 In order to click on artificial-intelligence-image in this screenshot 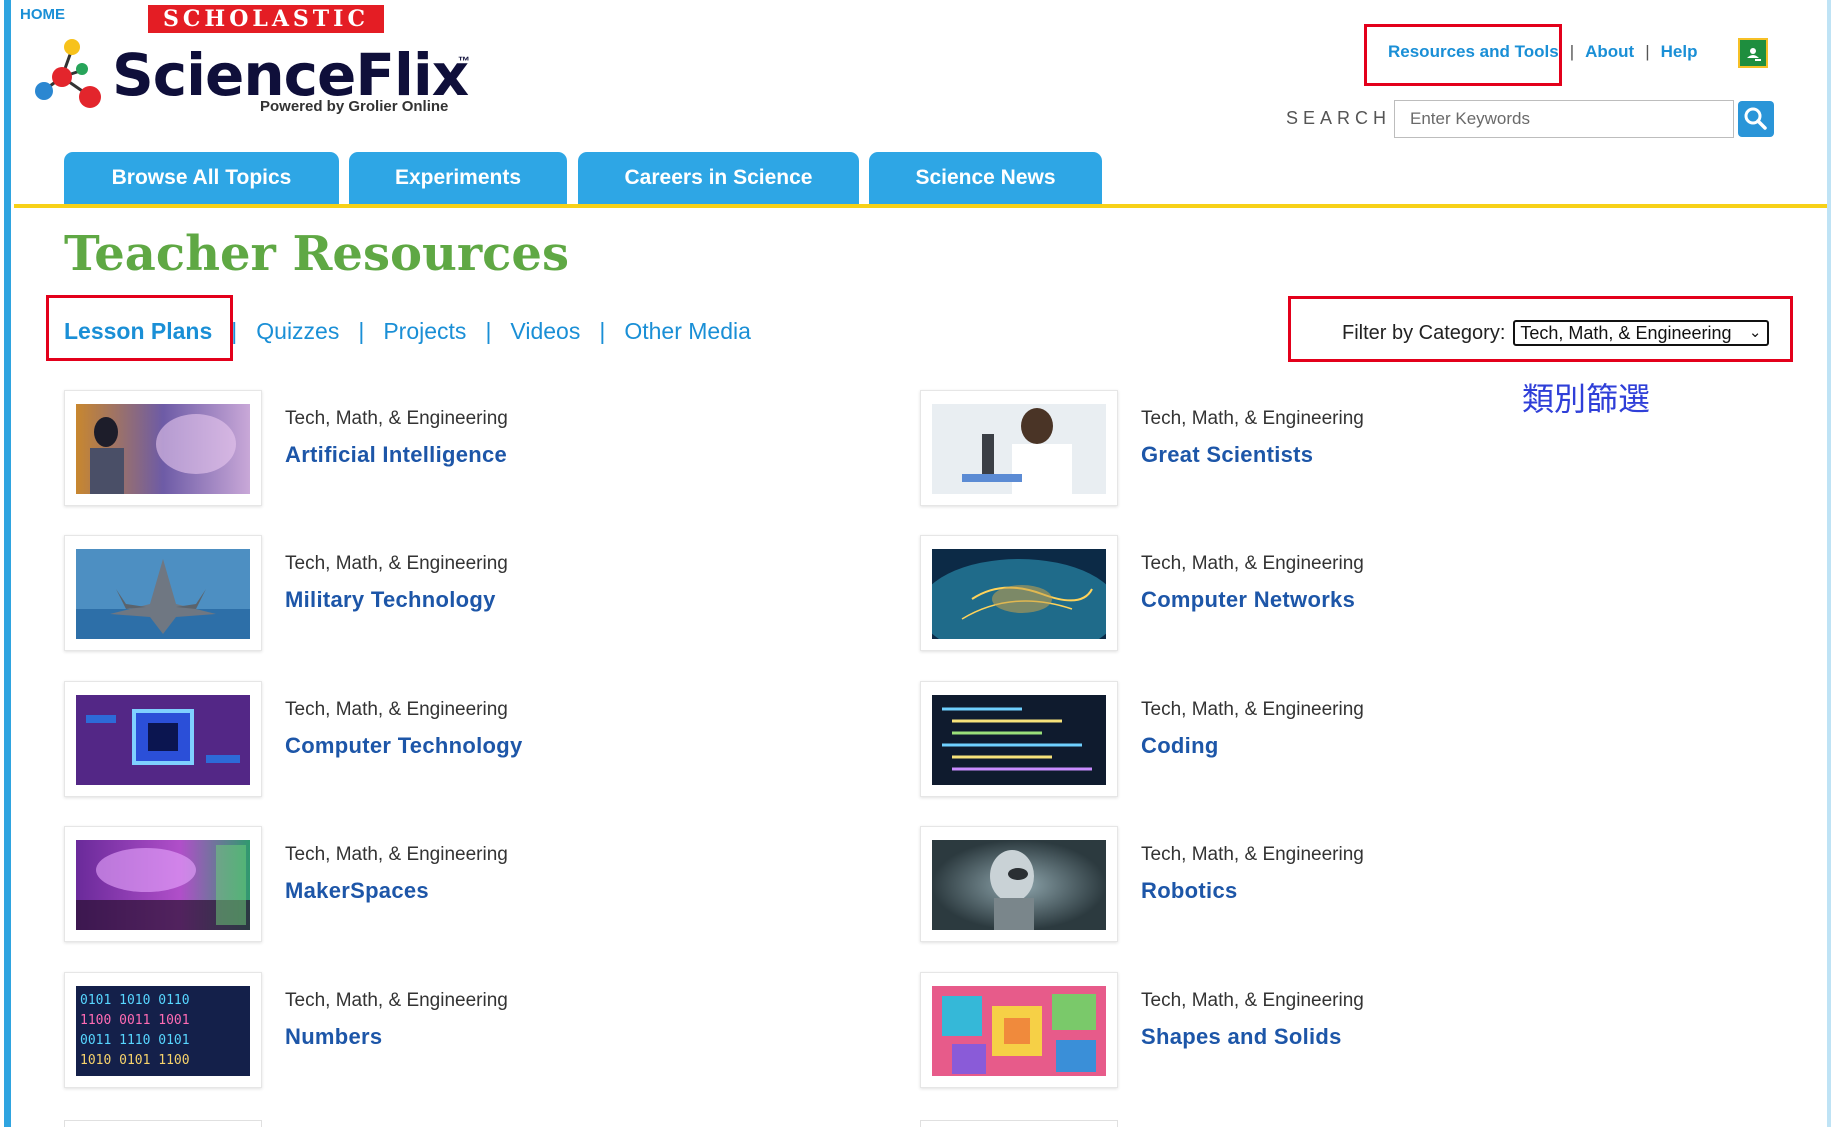, I will do `click(163, 449)`.